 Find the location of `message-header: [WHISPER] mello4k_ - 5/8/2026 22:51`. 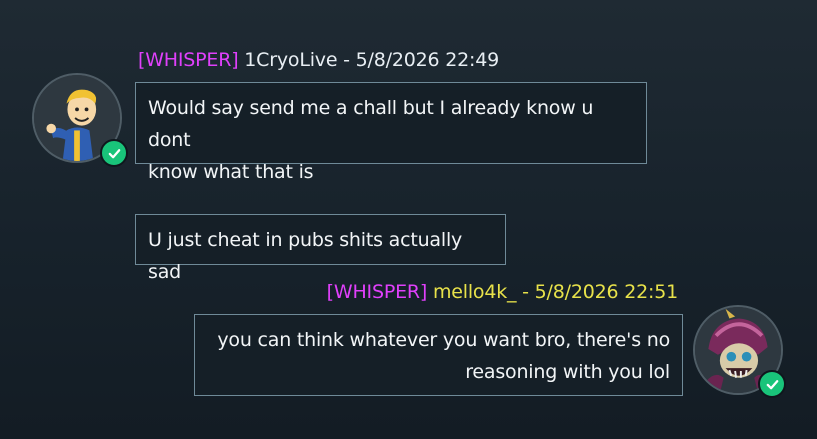

message-header: [WHISPER] mello4k_ - 5/8/2026 22:51 is located at coordinates (502, 292).